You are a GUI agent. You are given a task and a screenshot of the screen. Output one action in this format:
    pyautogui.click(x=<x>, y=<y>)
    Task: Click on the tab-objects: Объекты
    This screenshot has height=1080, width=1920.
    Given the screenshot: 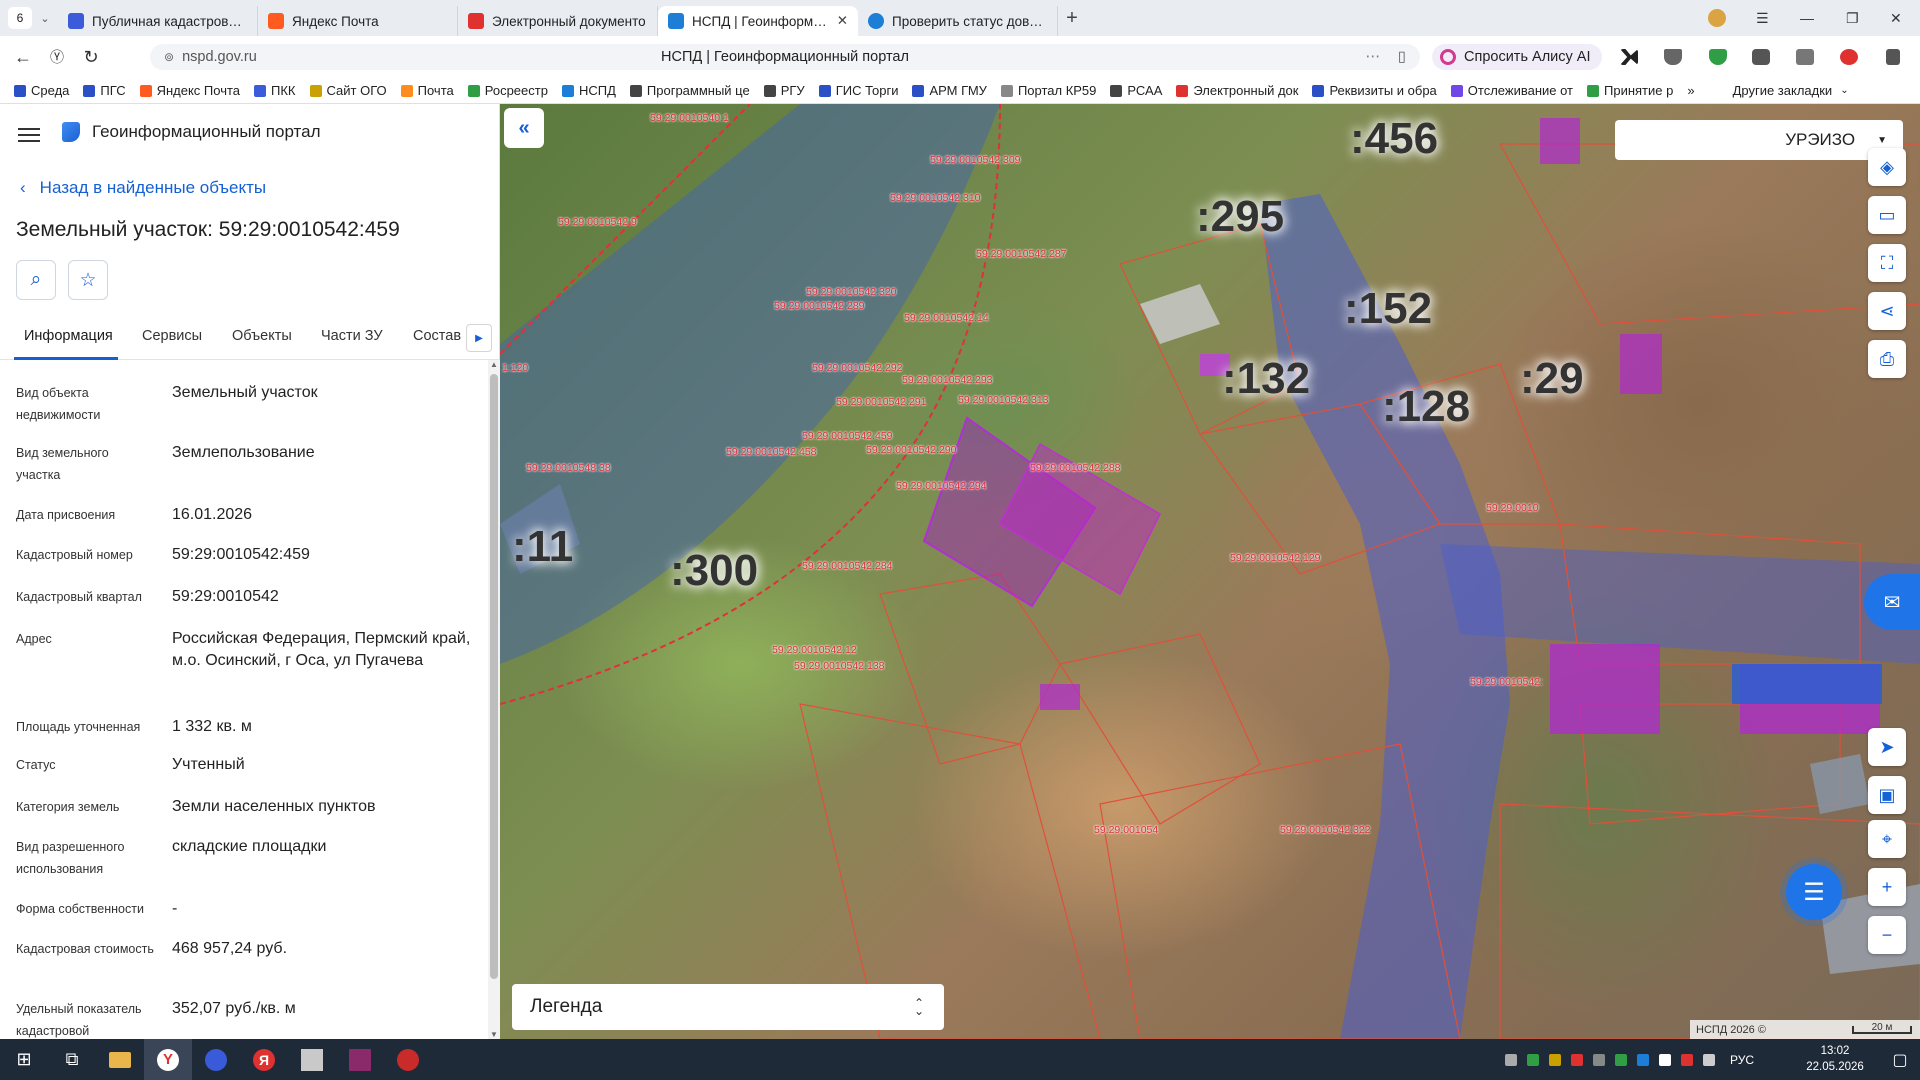 What is the action you would take?
    pyautogui.click(x=262, y=336)
    